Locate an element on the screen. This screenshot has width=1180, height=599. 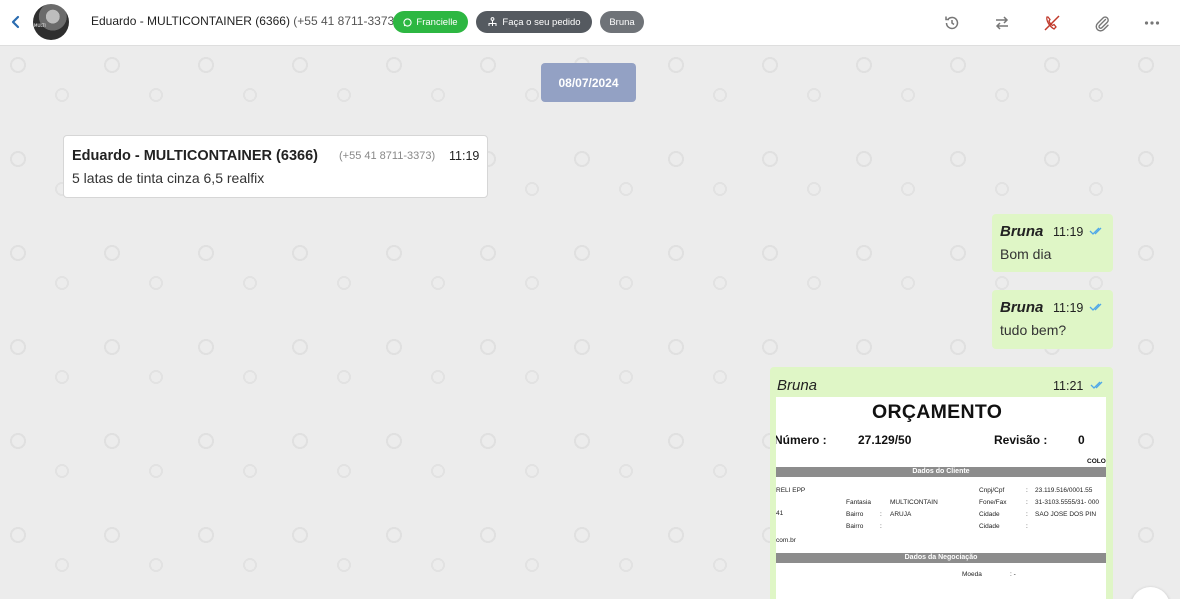
col-label: COLO is located at coordinates (1096, 461).